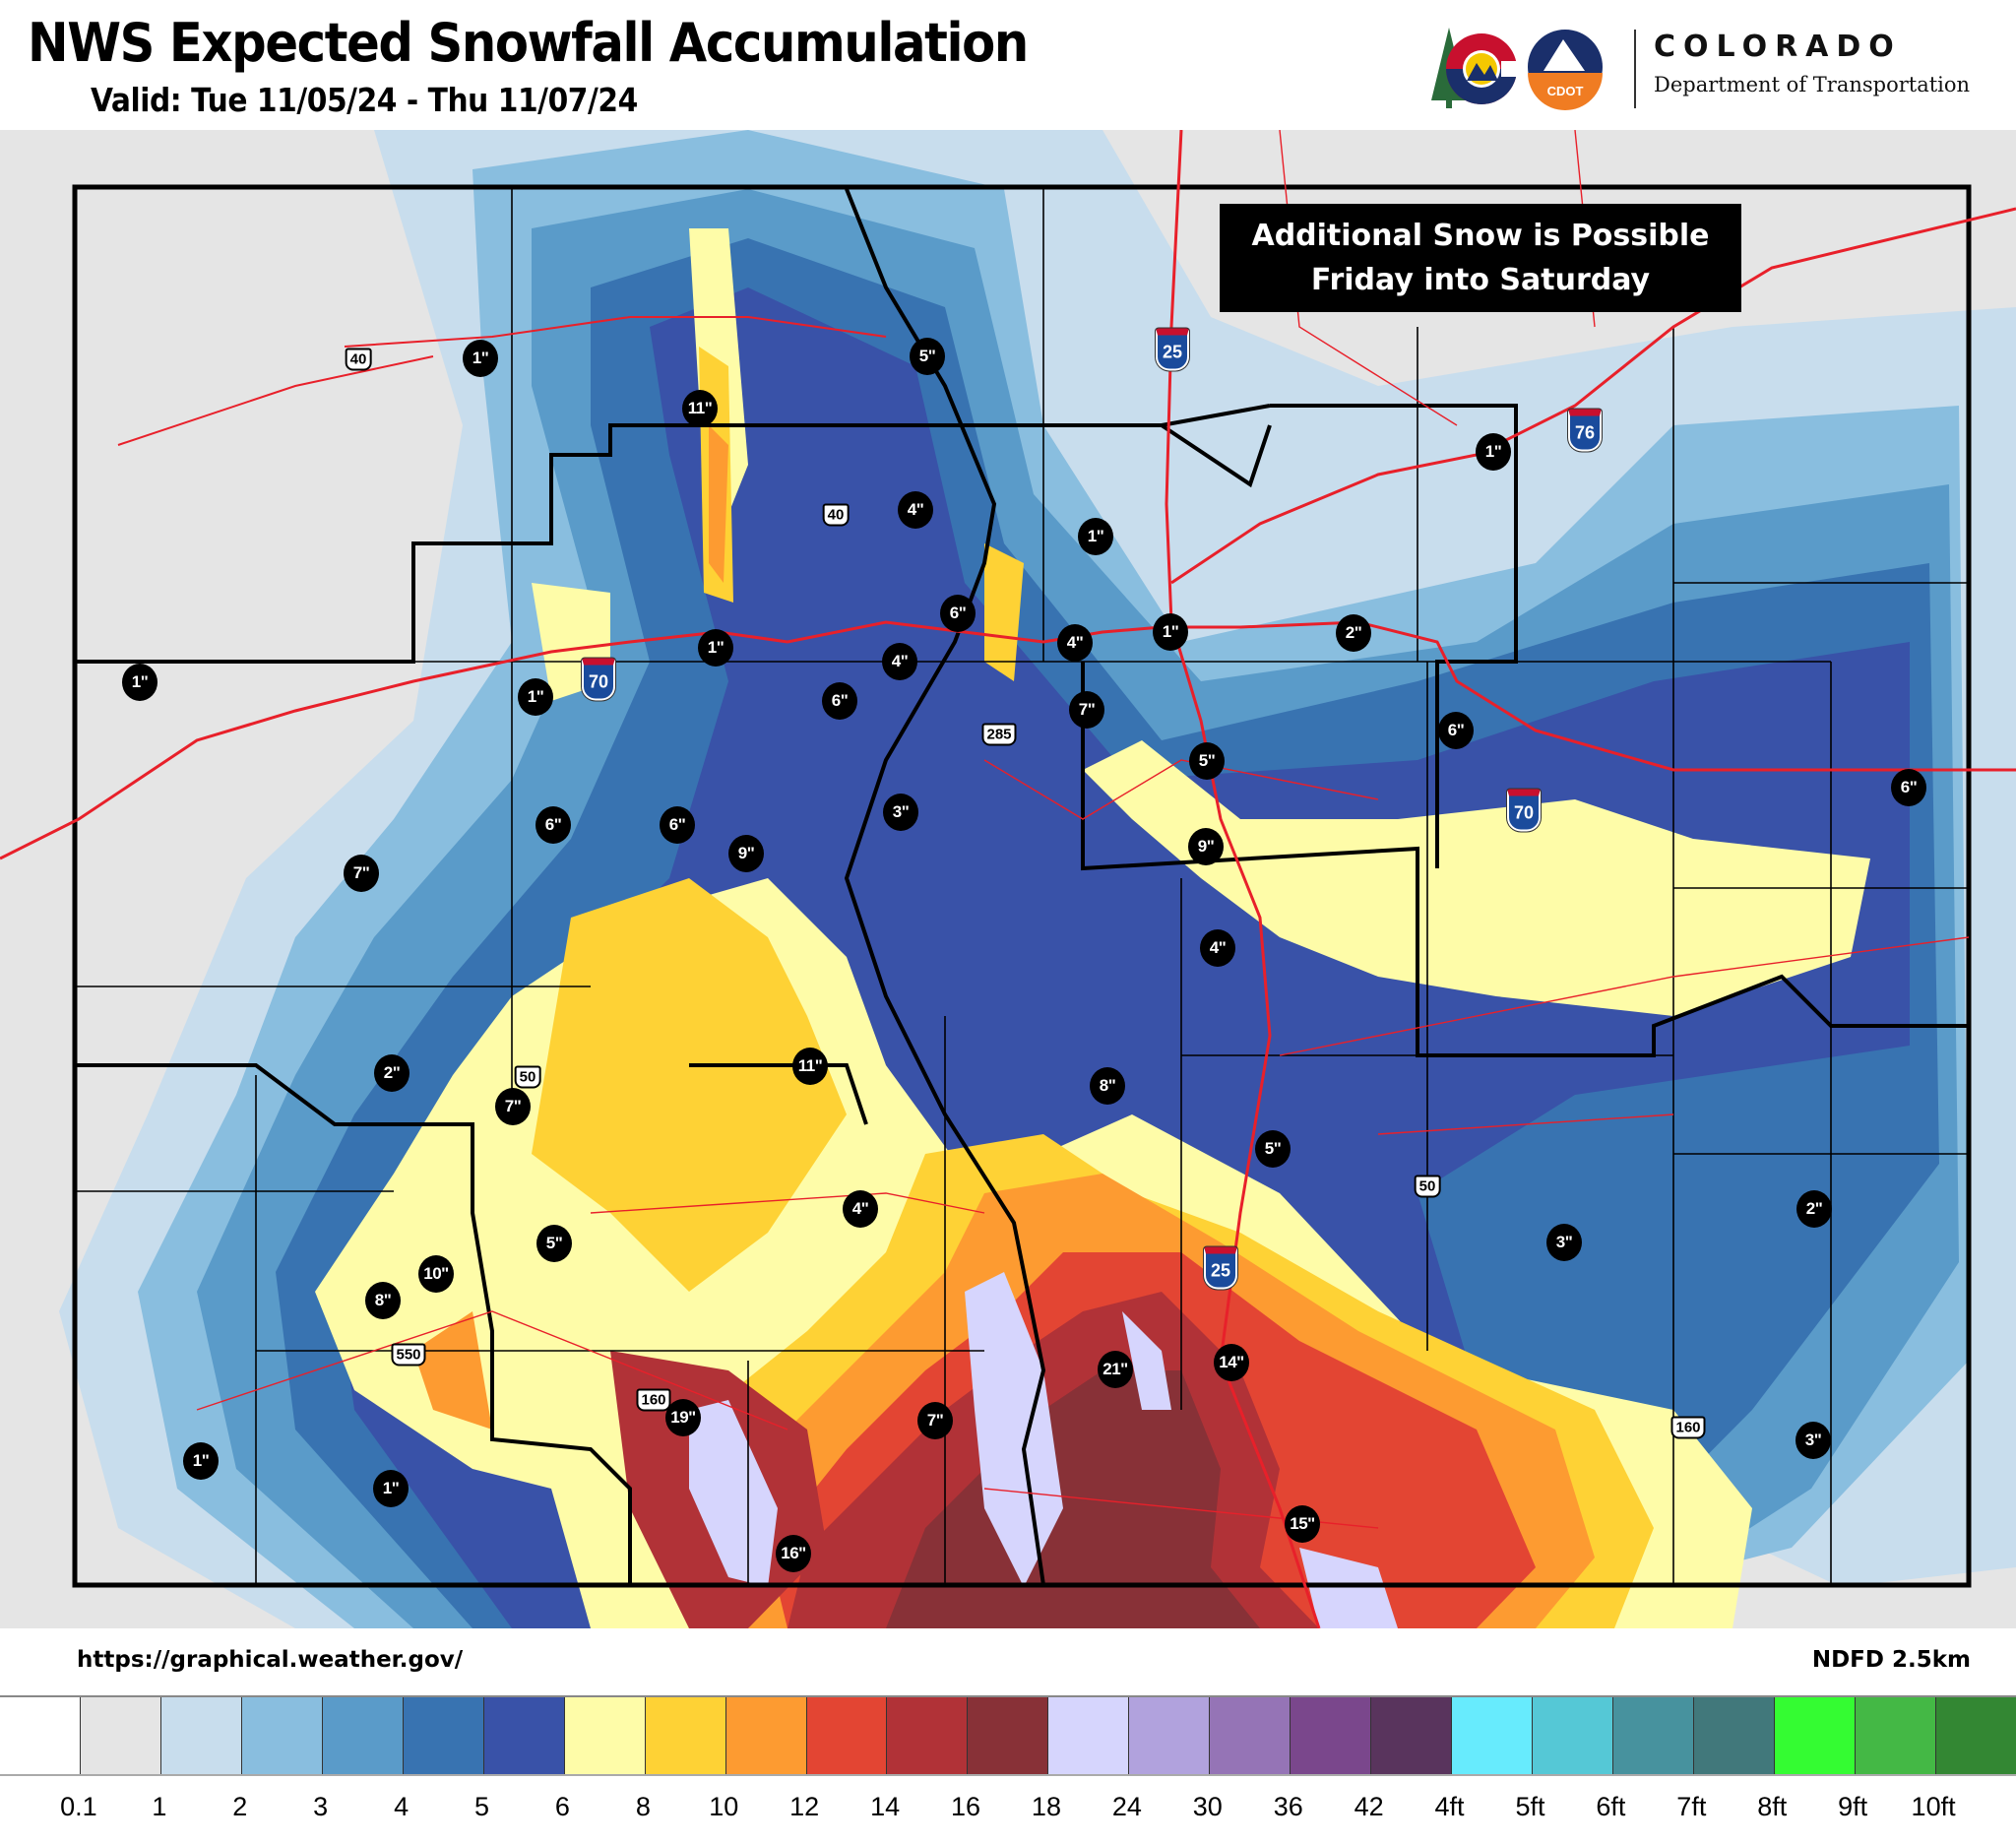 The image size is (2016, 1844). What do you see at coordinates (1046, 1806) in the screenshot?
I see `legend-label: 18` at bounding box center [1046, 1806].